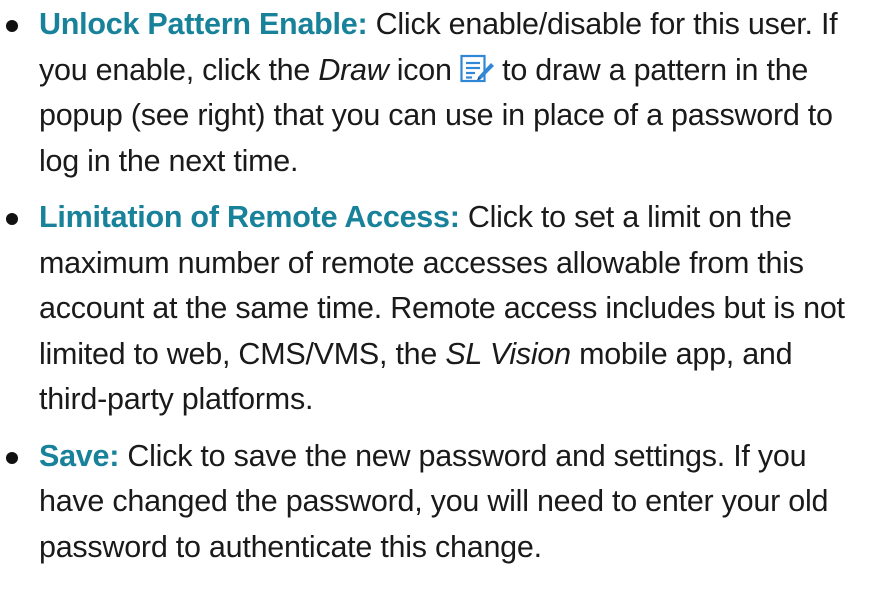 The height and width of the screenshot is (595, 872). What do you see at coordinates (249, 217) in the screenshot?
I see `term-limitation-of-remote-access: Limitation of Remote Access:` at bounding box center [249, 217].